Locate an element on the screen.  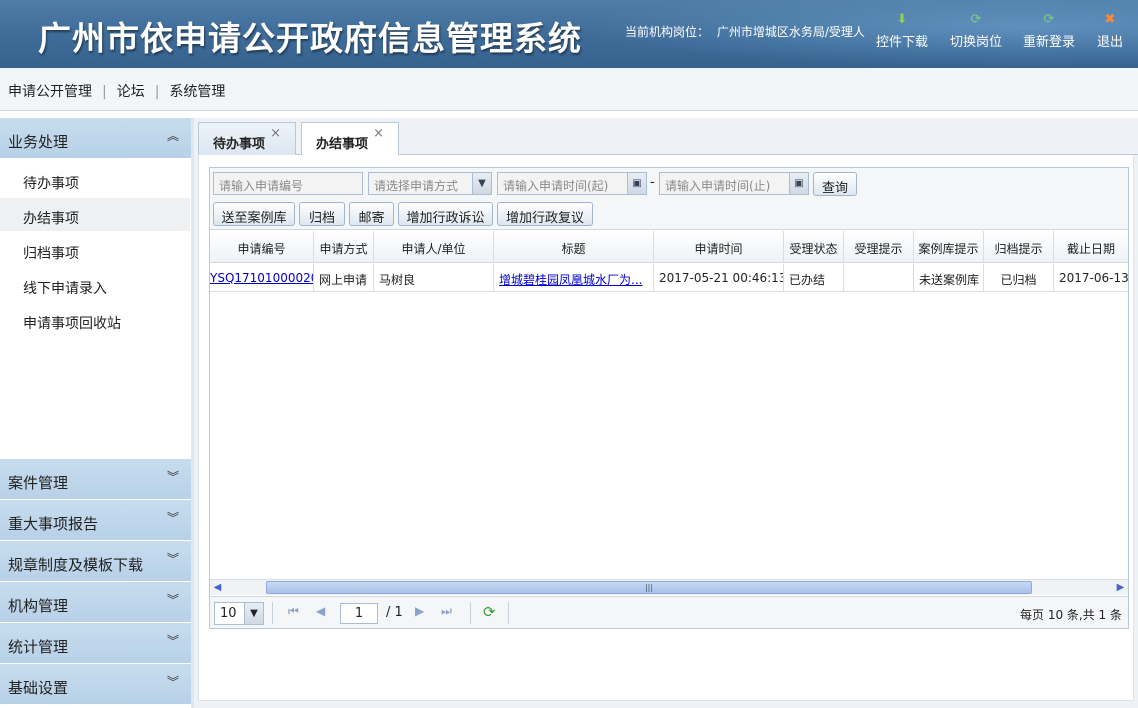
sidebar-section-regulations: 规章制度及模板下载 ︾ is located at coordinates (95, 561).